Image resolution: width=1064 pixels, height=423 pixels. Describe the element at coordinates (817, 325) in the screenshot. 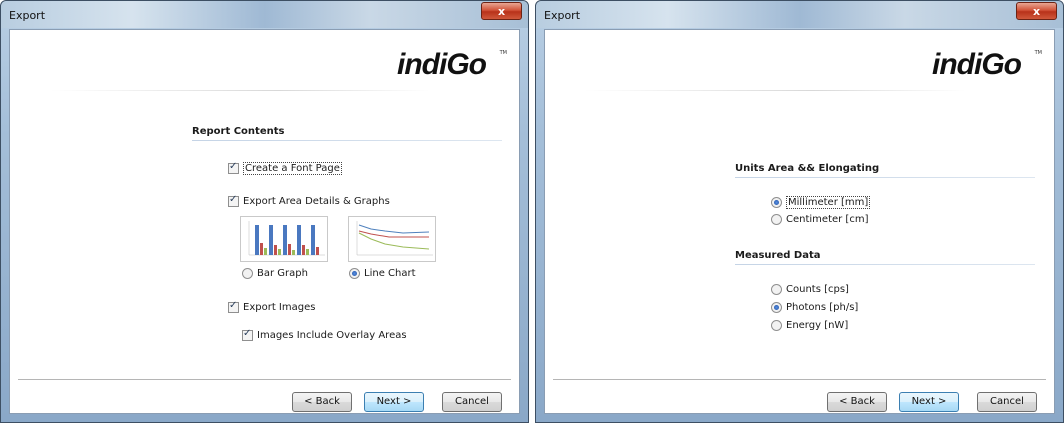

I see `option-label: Energy [nW]` at that location.